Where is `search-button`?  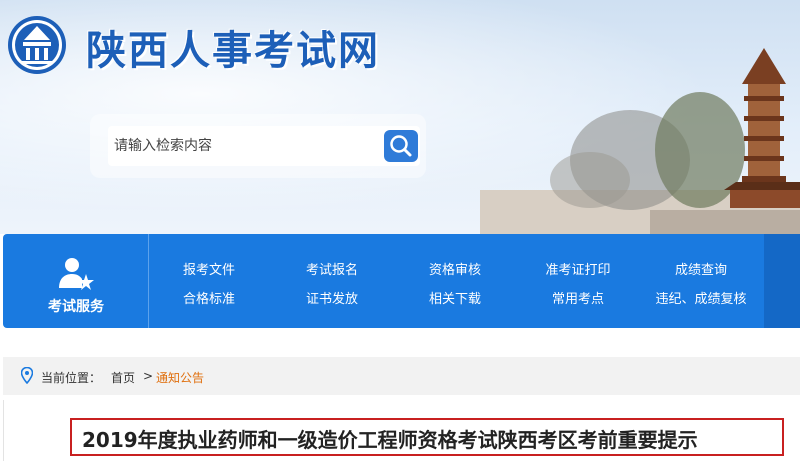 search-button is located at coordinates (401, 146).